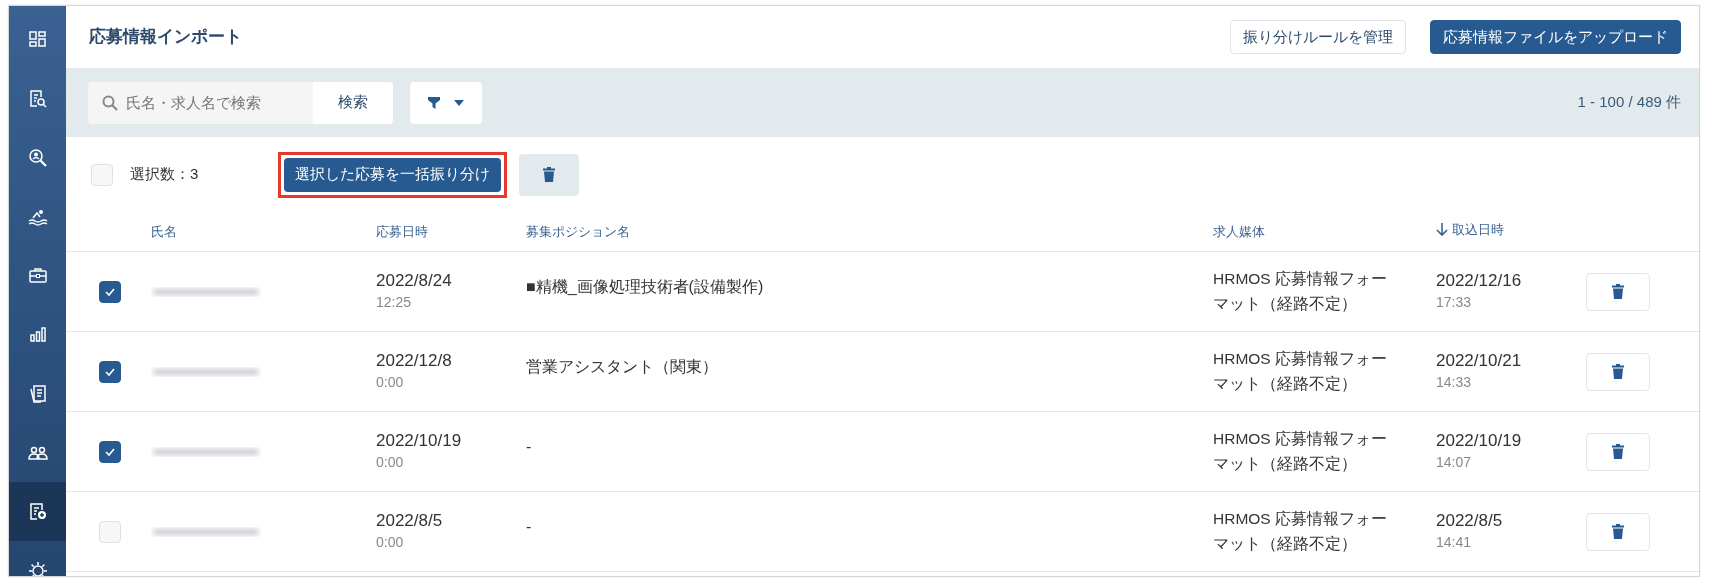 The image size is (1724, 586). Describe the element at coordinates (446, 102) in the screenshot. I see `filter-dropdown` at that location.